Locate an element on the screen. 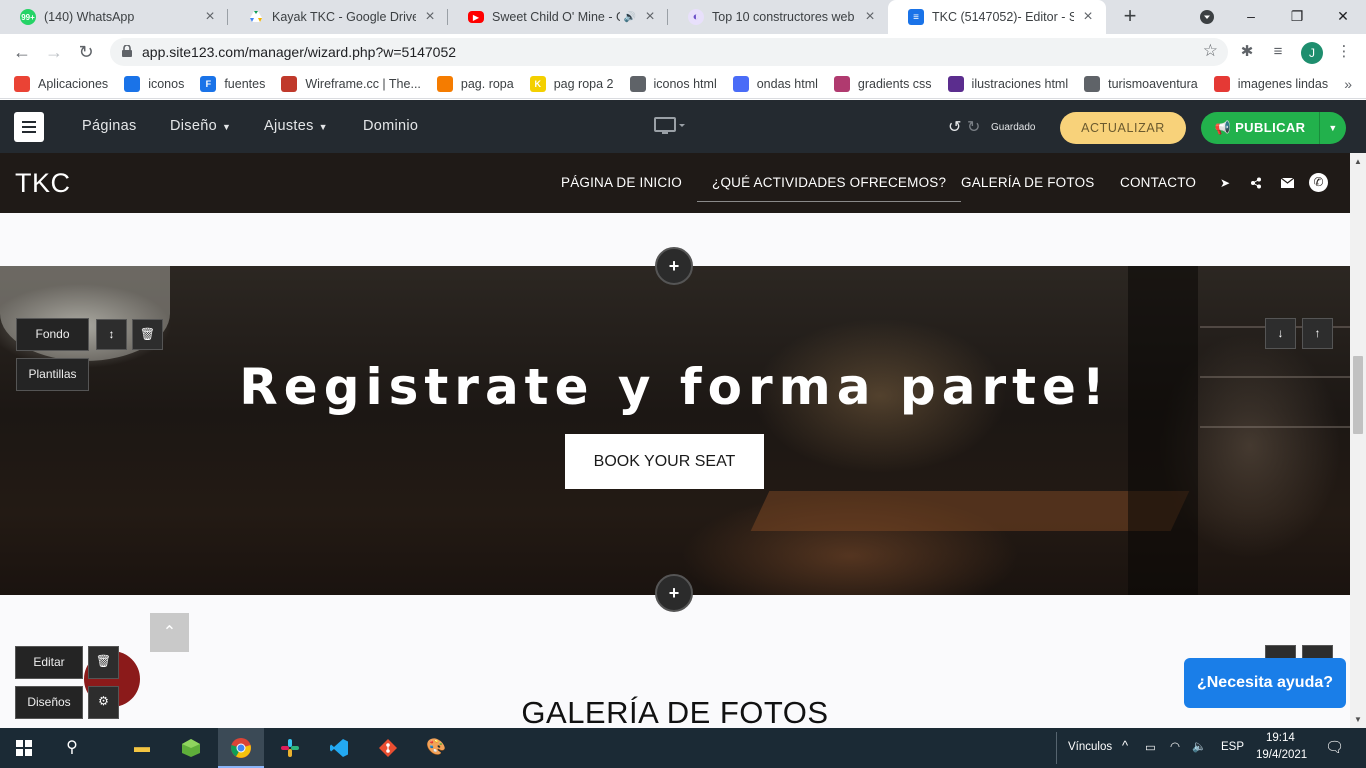 This screenshot has height=768, width=1366. minimize-icon: – is located at coordinates (1251, 17).